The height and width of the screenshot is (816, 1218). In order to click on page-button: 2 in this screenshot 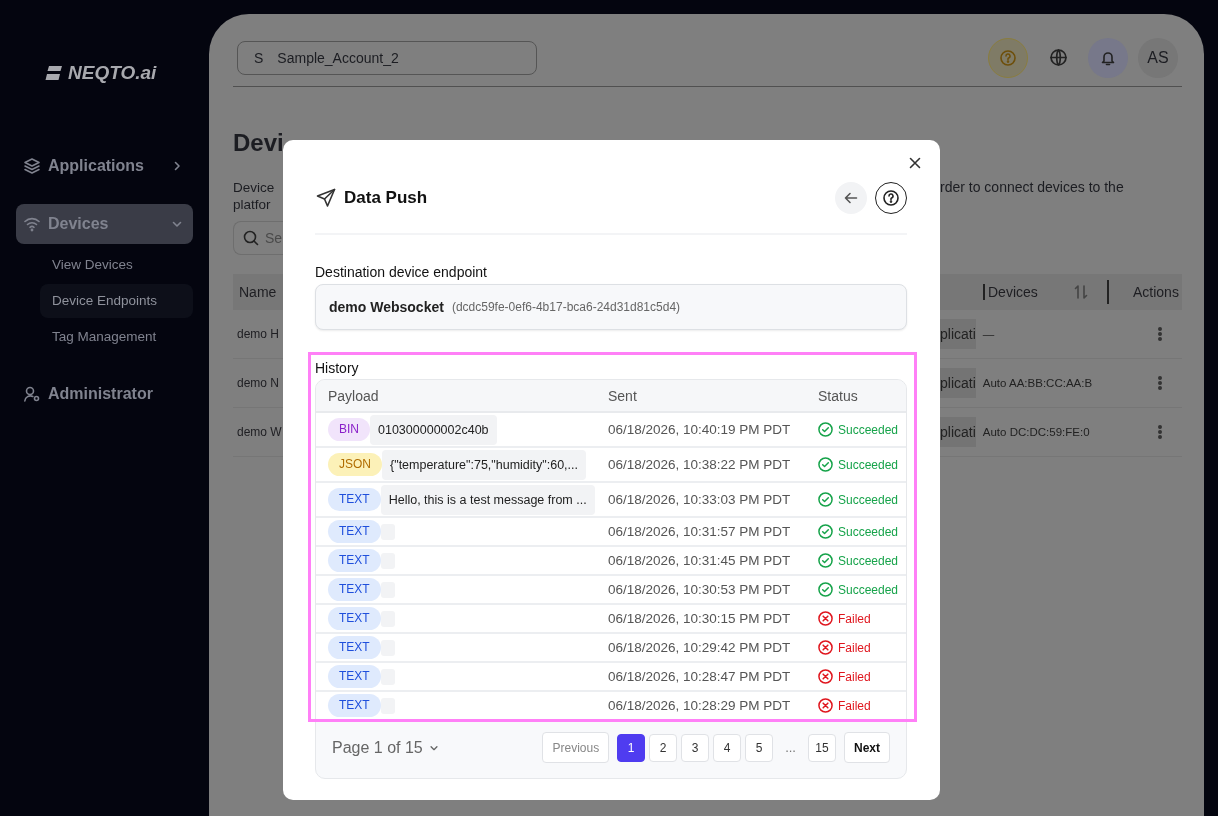, I will do `click(663, 747)`.